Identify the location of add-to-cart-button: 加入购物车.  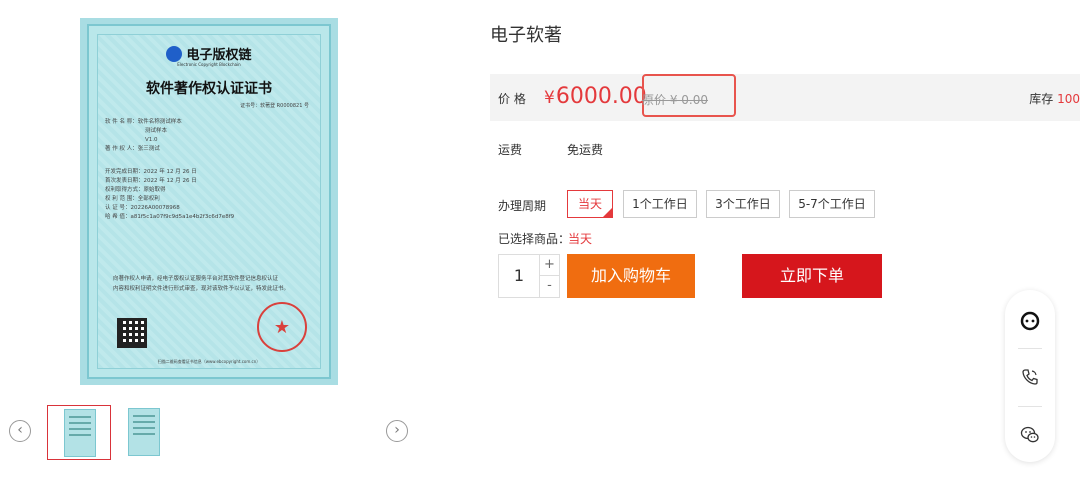
(631, 276).